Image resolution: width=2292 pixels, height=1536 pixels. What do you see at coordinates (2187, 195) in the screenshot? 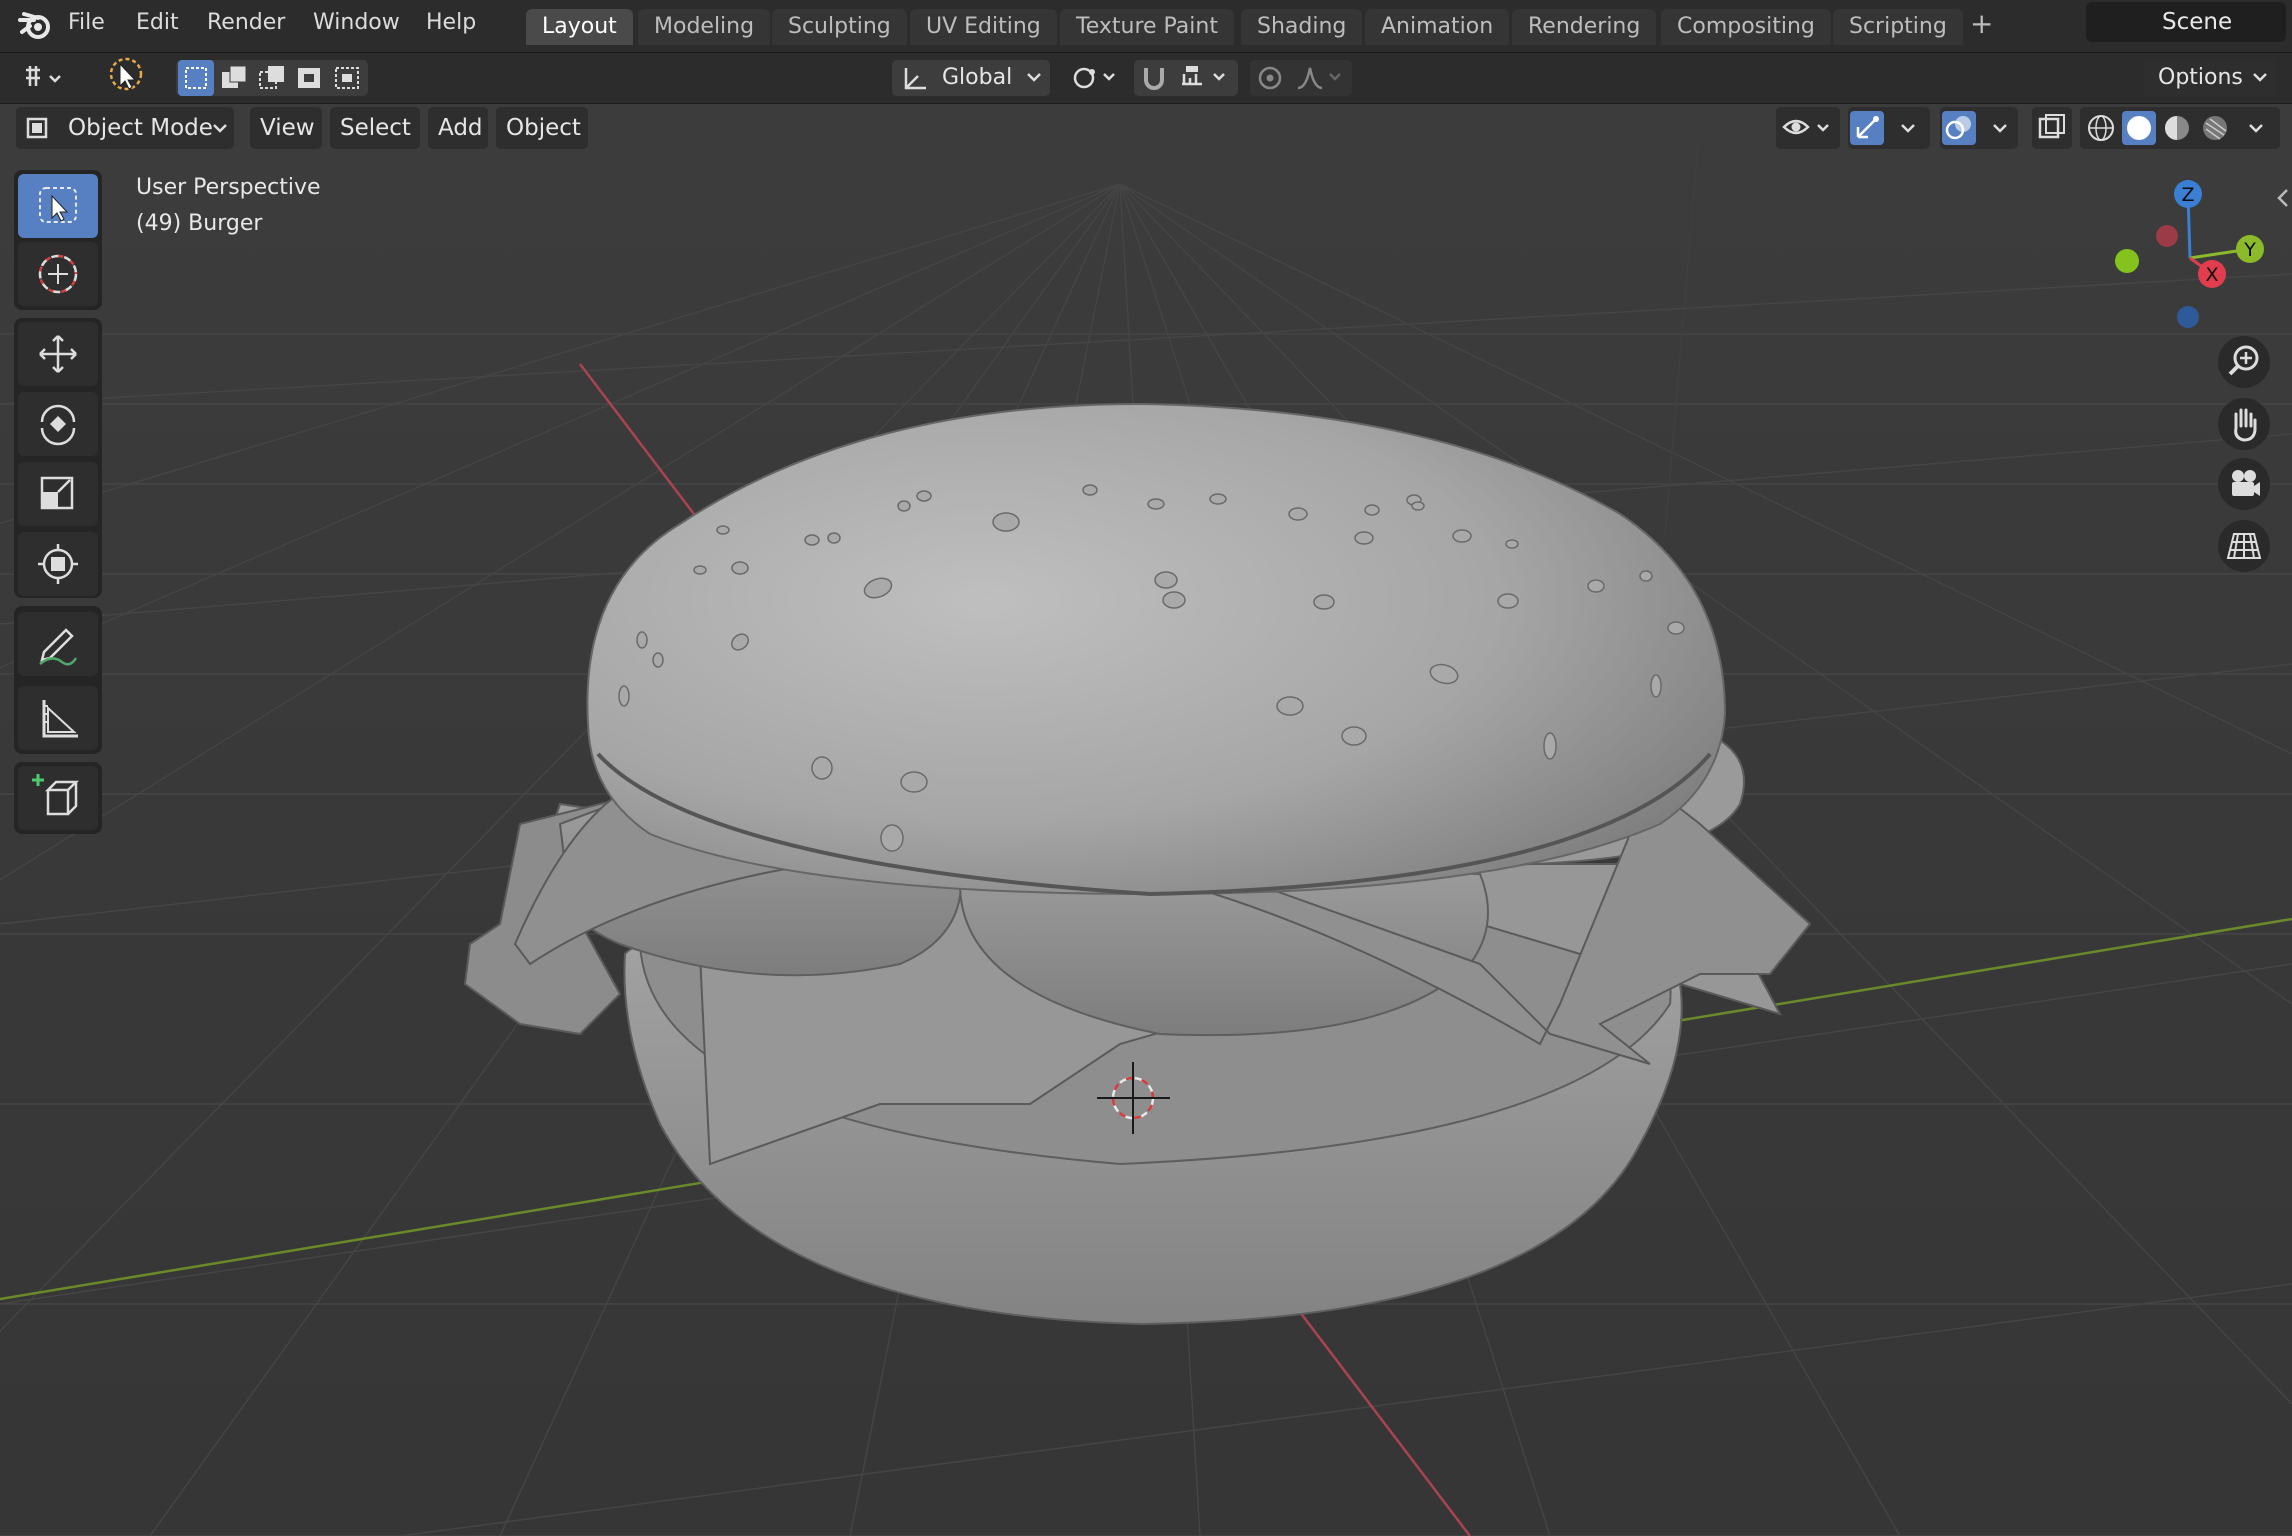
I see `z-axis-label: Z` at bounding box center [2187, 195].